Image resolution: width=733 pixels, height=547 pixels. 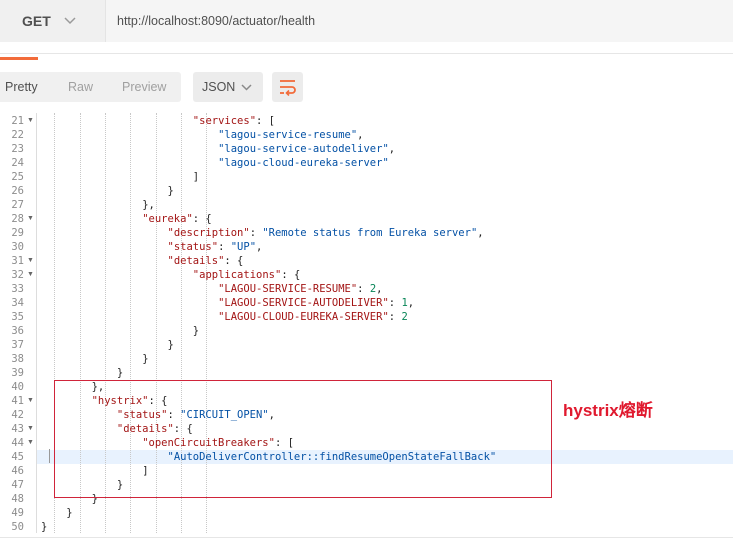 I want to click on line-number: 25, so click(x=17, y=177).